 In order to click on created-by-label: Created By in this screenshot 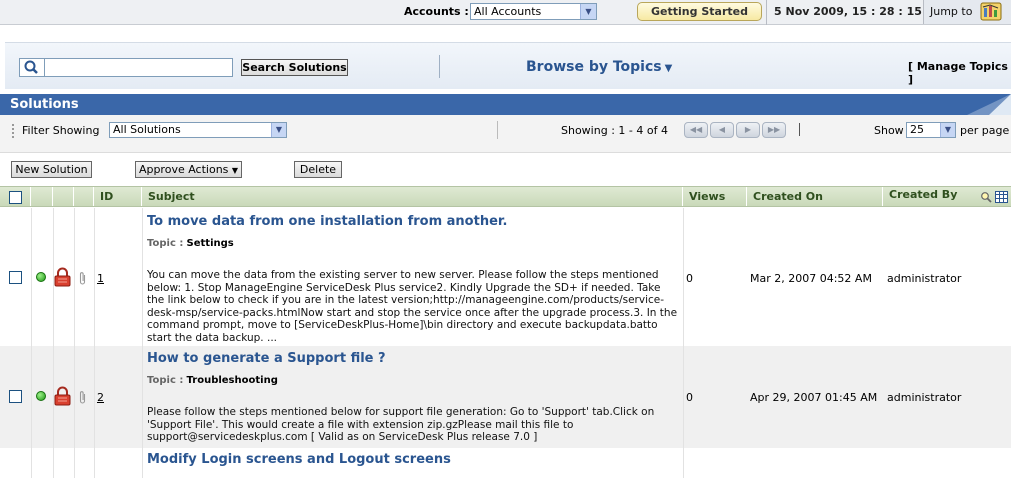, I will do `click(923, 194)`.